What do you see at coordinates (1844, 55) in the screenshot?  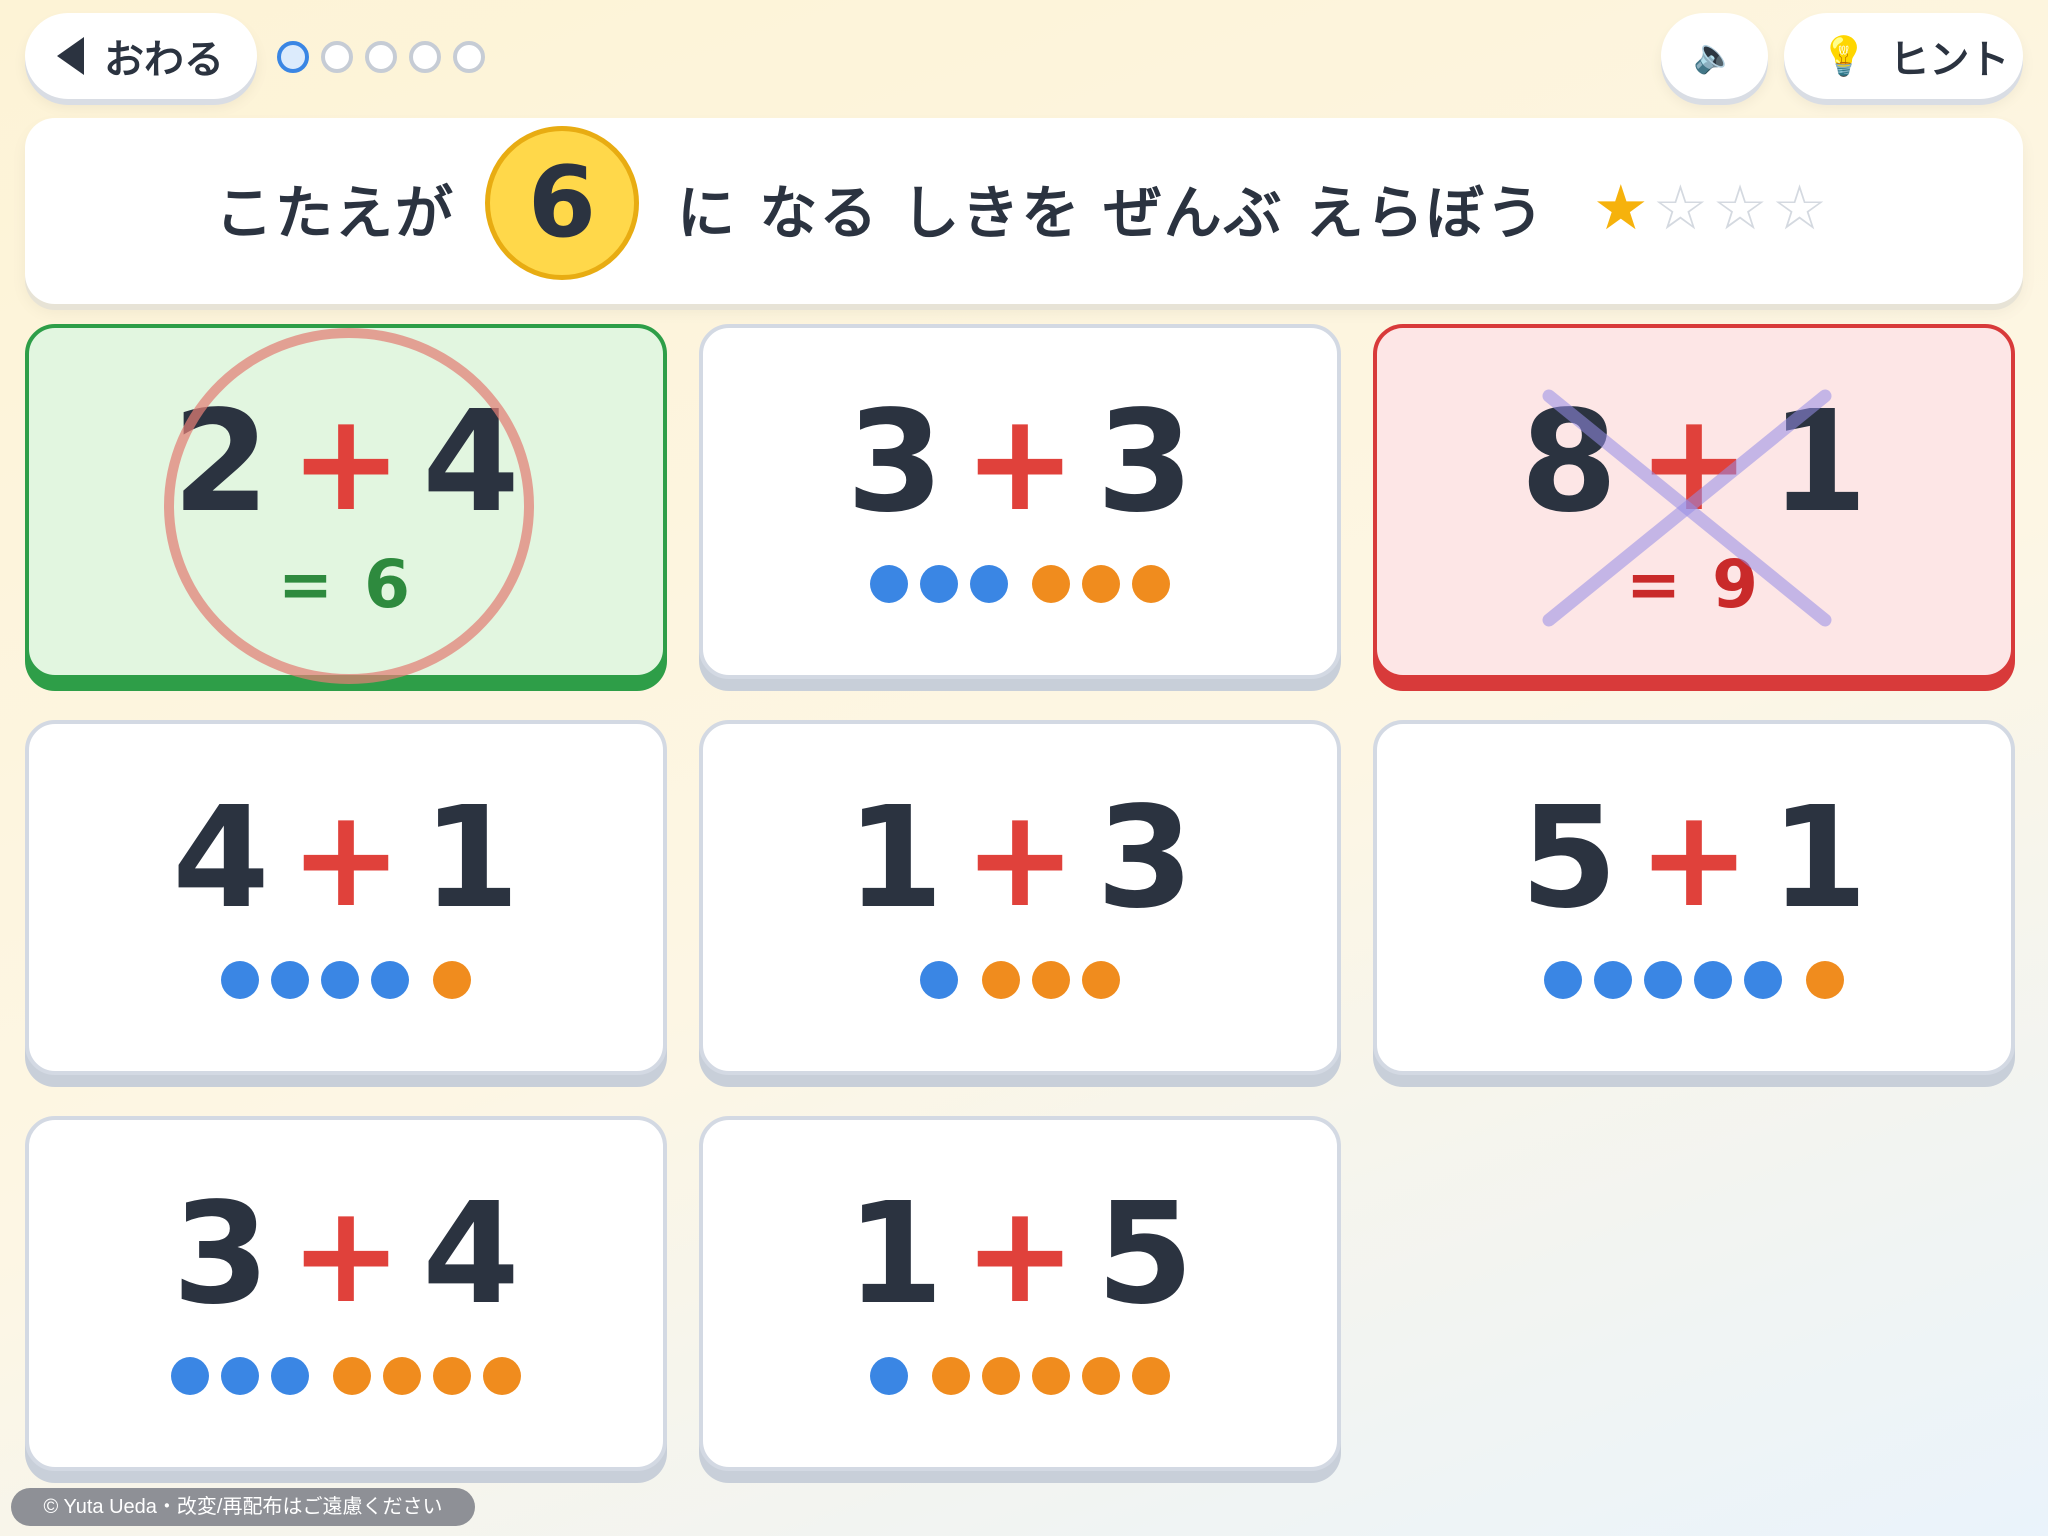 I see `lightbulb-icon: 💡` at bounding box center [1844, 55].